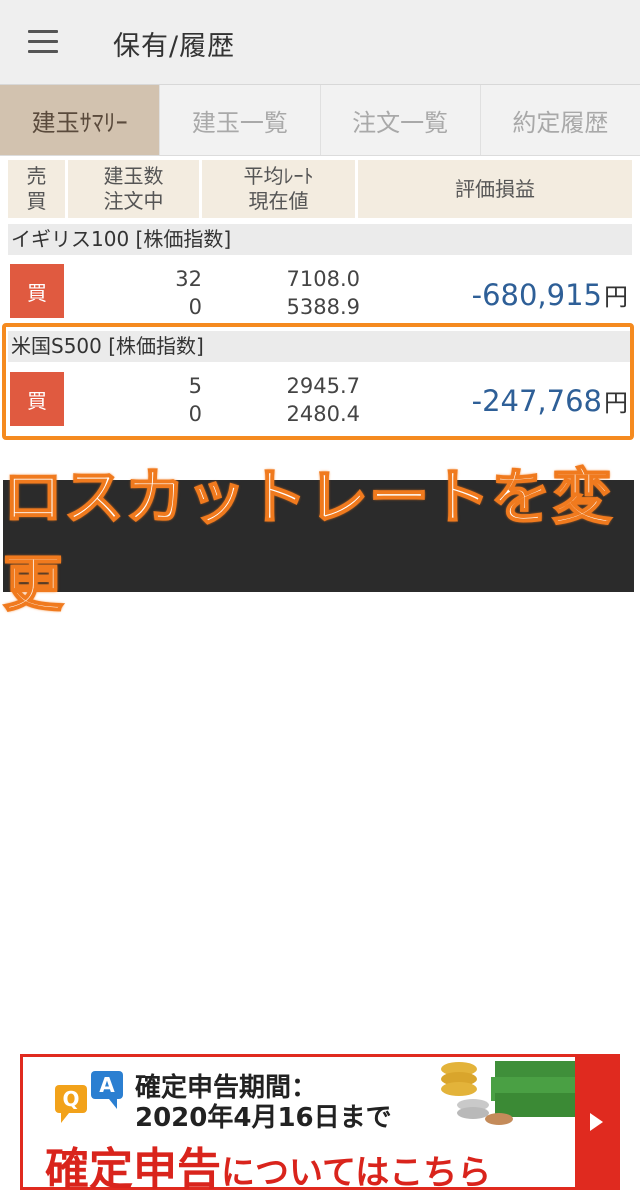 The image size is (640, 1204). Describe the element at coordinates (268, 1169) in the screenshot. I see `ad-line3: 確定申告についてはこちら` at that location.